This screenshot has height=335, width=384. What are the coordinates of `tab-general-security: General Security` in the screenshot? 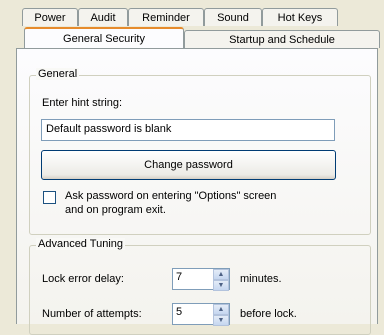 It's located at (104, 37).